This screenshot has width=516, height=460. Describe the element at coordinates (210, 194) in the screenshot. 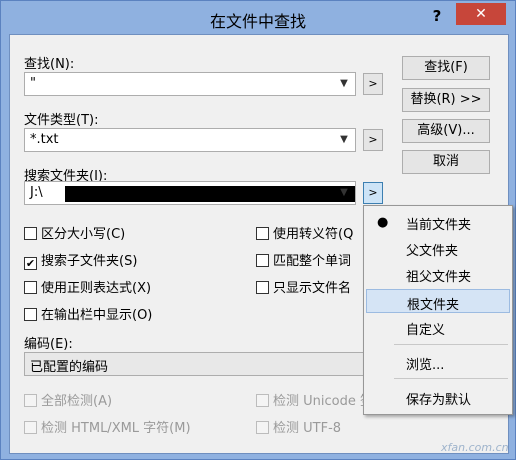

I see `redacted-path` at that location.